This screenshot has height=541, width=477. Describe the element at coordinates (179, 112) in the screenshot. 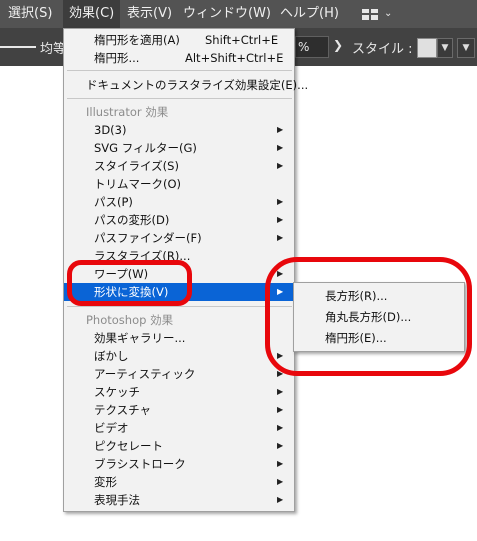

I see `illustrator-effects-header: Illustrator 効果` at that location.